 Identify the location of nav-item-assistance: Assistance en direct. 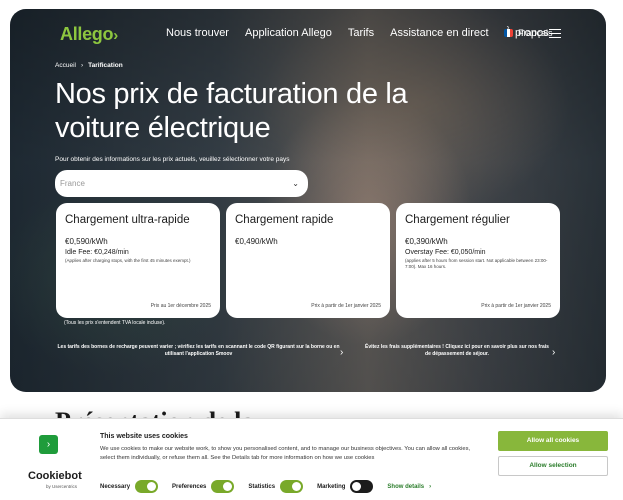
(439, 33).